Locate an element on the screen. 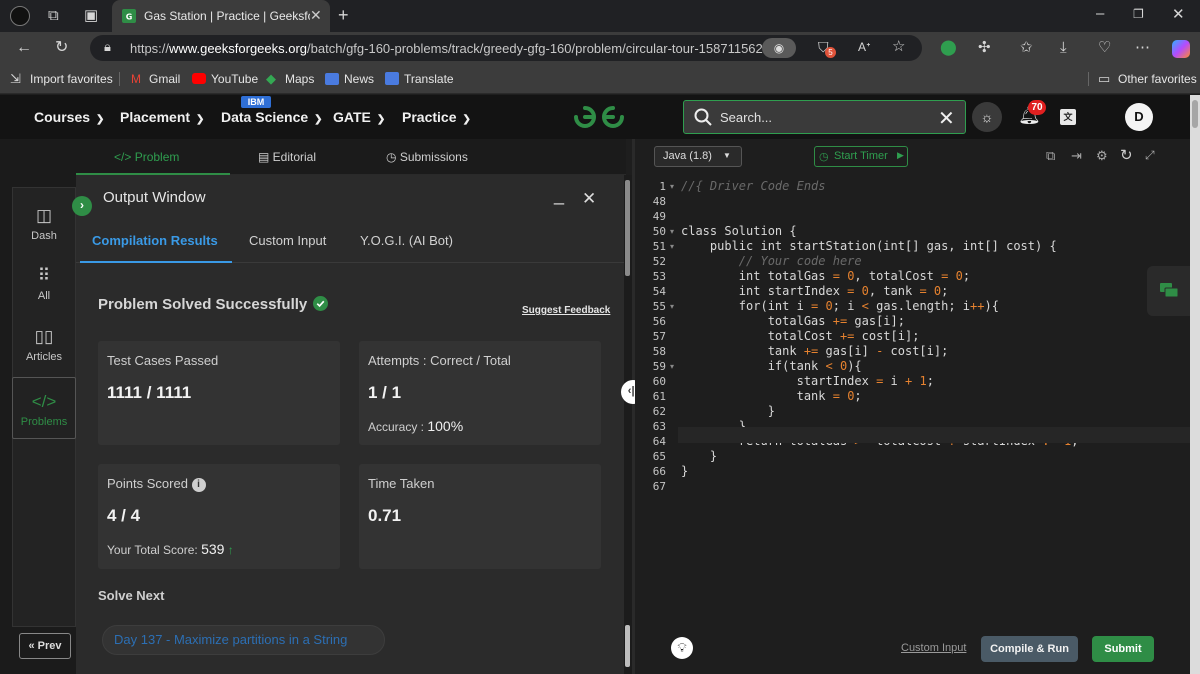  page-scrollbar is located at coordinates (1195, 384).